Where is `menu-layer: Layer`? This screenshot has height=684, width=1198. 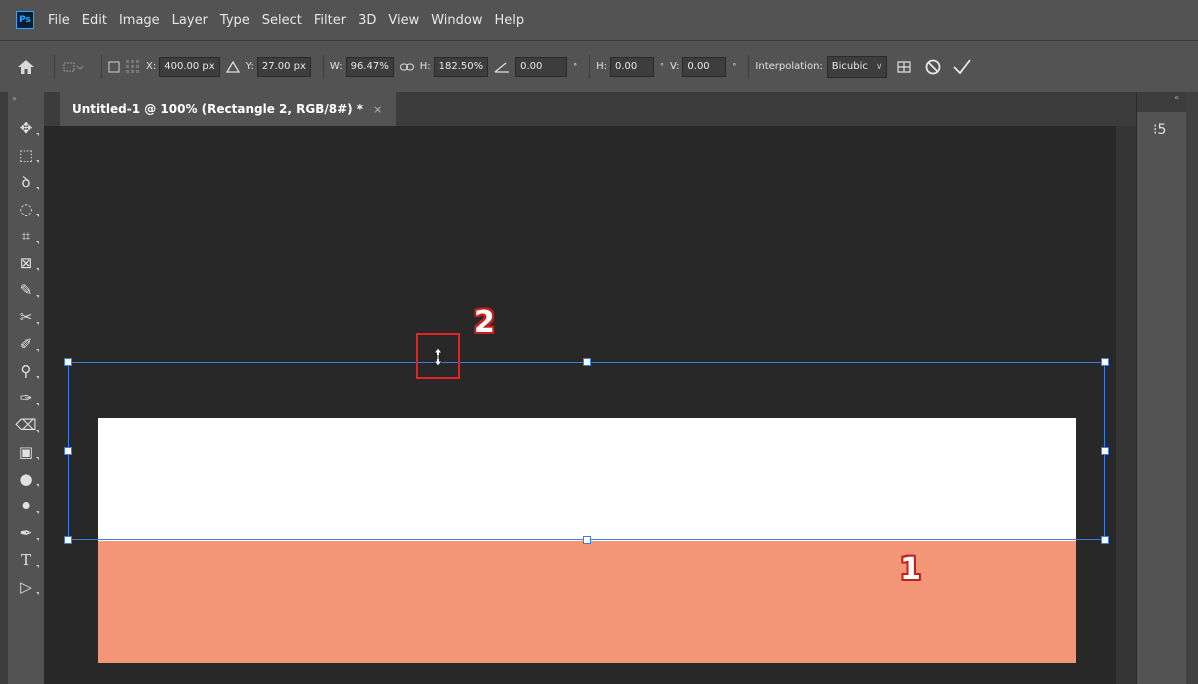 menu-layer: Layer is located at coordinates (190, 20).